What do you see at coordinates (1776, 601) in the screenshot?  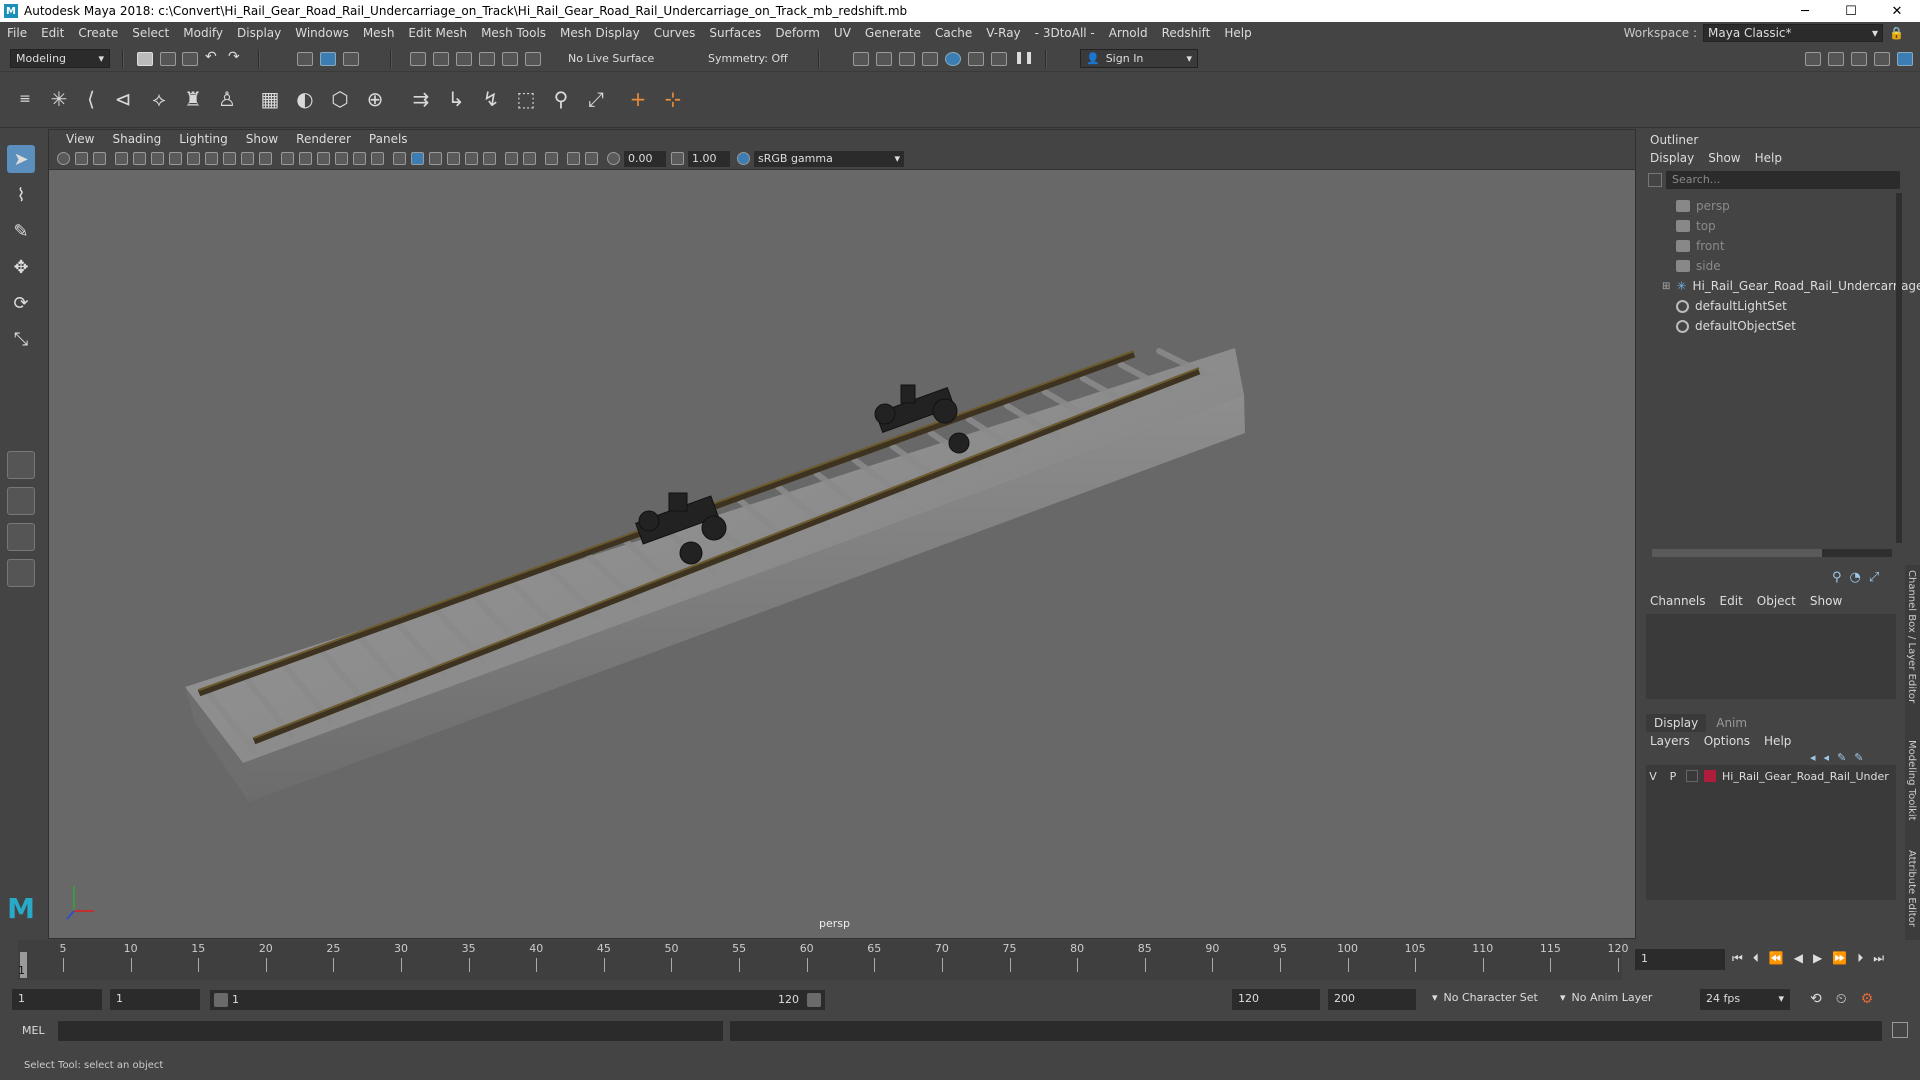 I see `channelbox-menu-object: Object` at bounding box center [1776, 601].